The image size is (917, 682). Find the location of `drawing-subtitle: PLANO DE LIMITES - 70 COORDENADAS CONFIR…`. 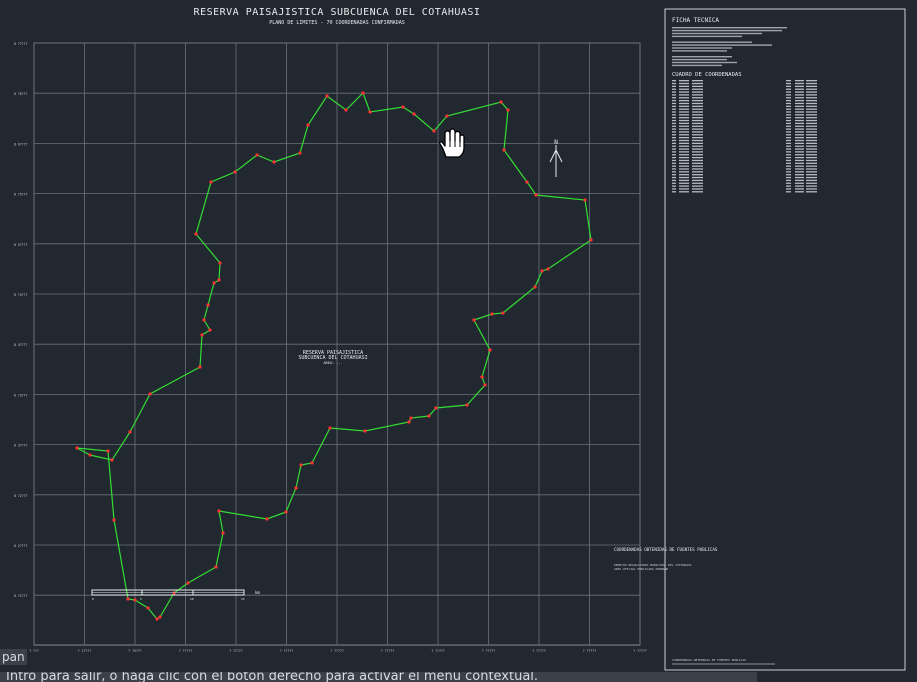

drawing-subtitle: PLANO DE LIMITES - 70 COORDENADAS CONFIR… is located at coordinates (336, 23).